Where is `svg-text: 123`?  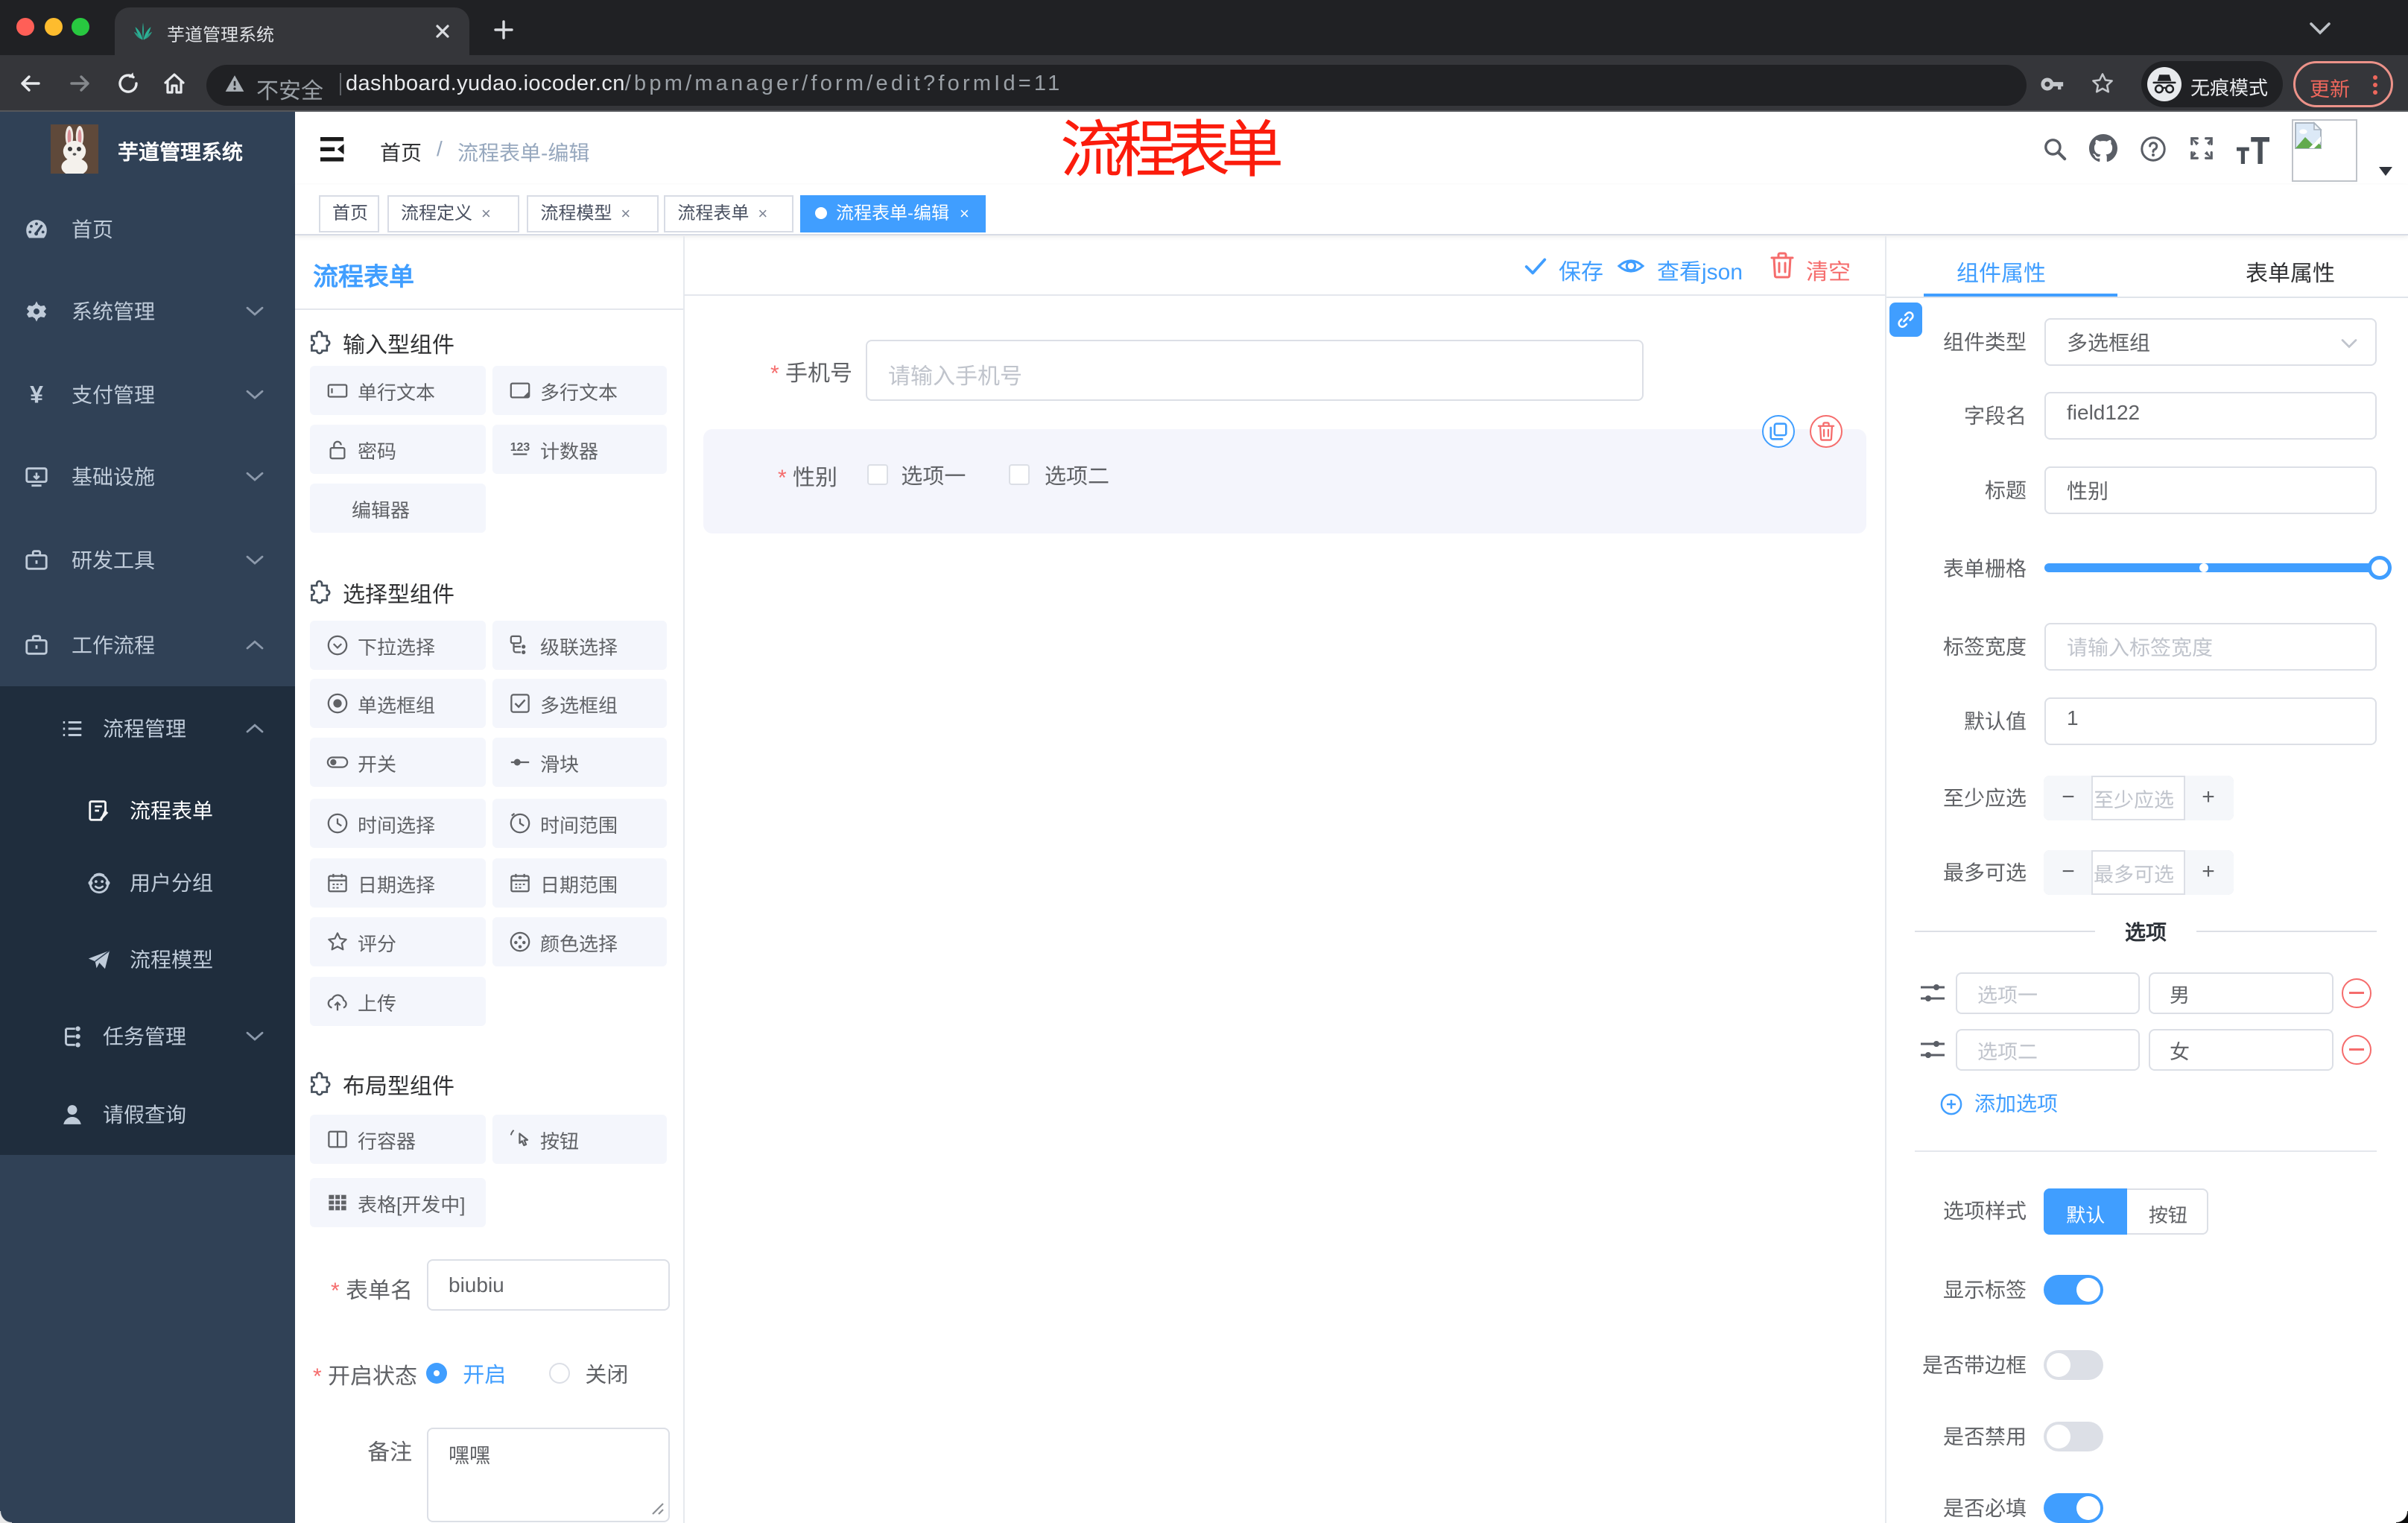 svg-text: 123 is located at coordinates (520, 447).